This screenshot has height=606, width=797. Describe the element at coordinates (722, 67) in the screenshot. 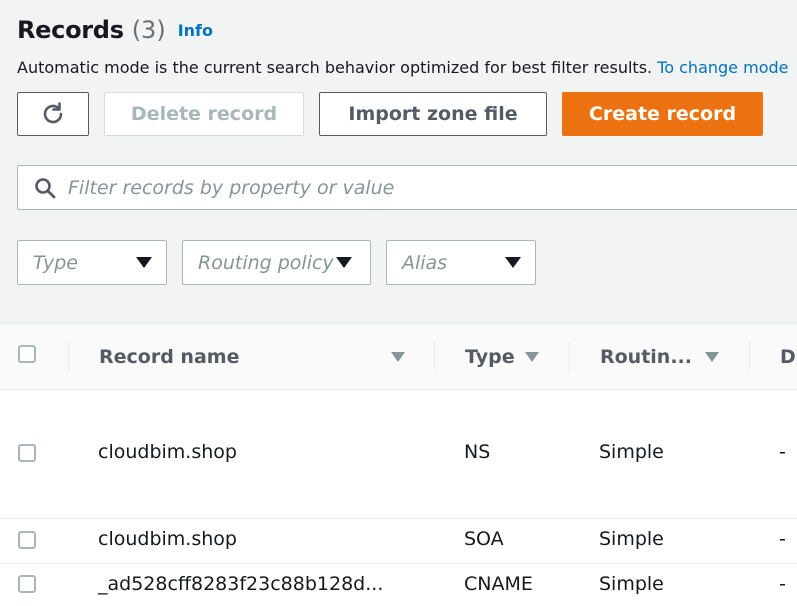

I see `change-mode-link: To change mode` at that location.